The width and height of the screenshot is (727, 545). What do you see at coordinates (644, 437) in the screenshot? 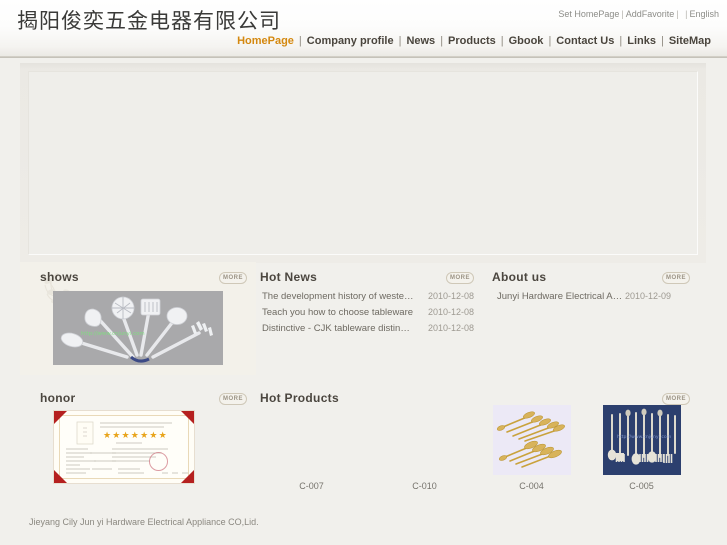
I see `product-watermark: http://www.cnjunyi.com` at bounding box center [644, 437].